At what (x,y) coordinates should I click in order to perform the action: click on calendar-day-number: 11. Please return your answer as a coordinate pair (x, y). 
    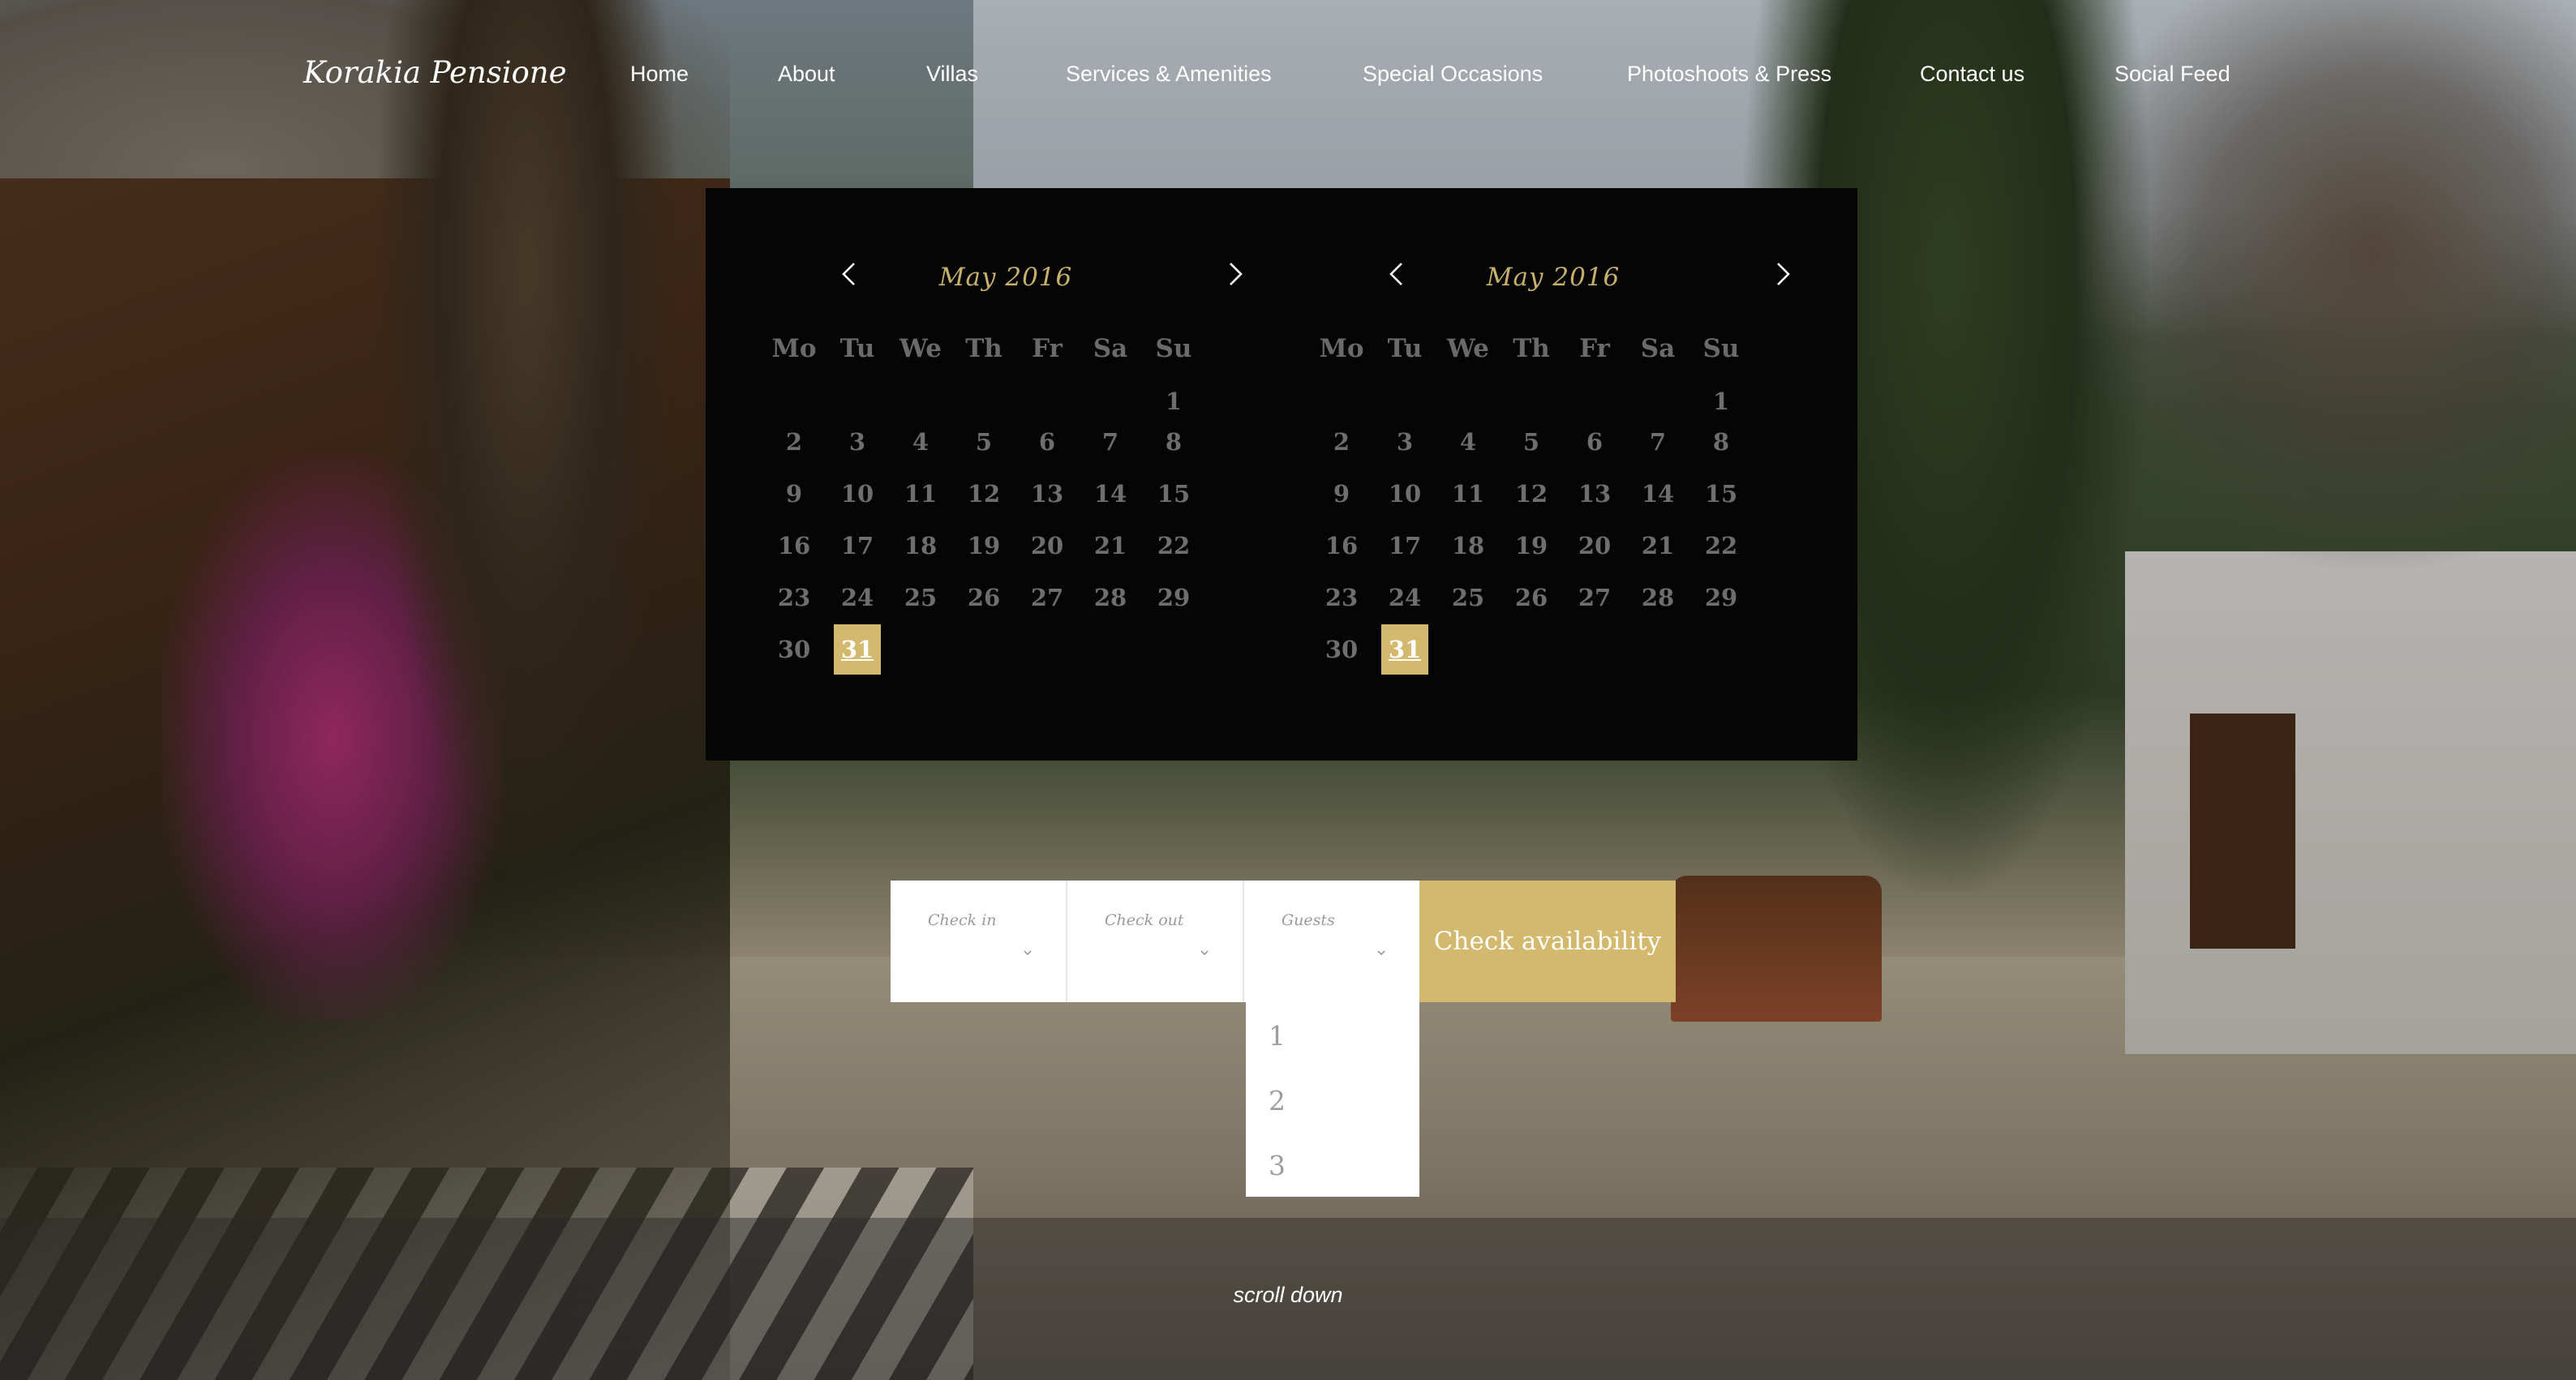
    Looking at the image, I should click on (1468, 494).